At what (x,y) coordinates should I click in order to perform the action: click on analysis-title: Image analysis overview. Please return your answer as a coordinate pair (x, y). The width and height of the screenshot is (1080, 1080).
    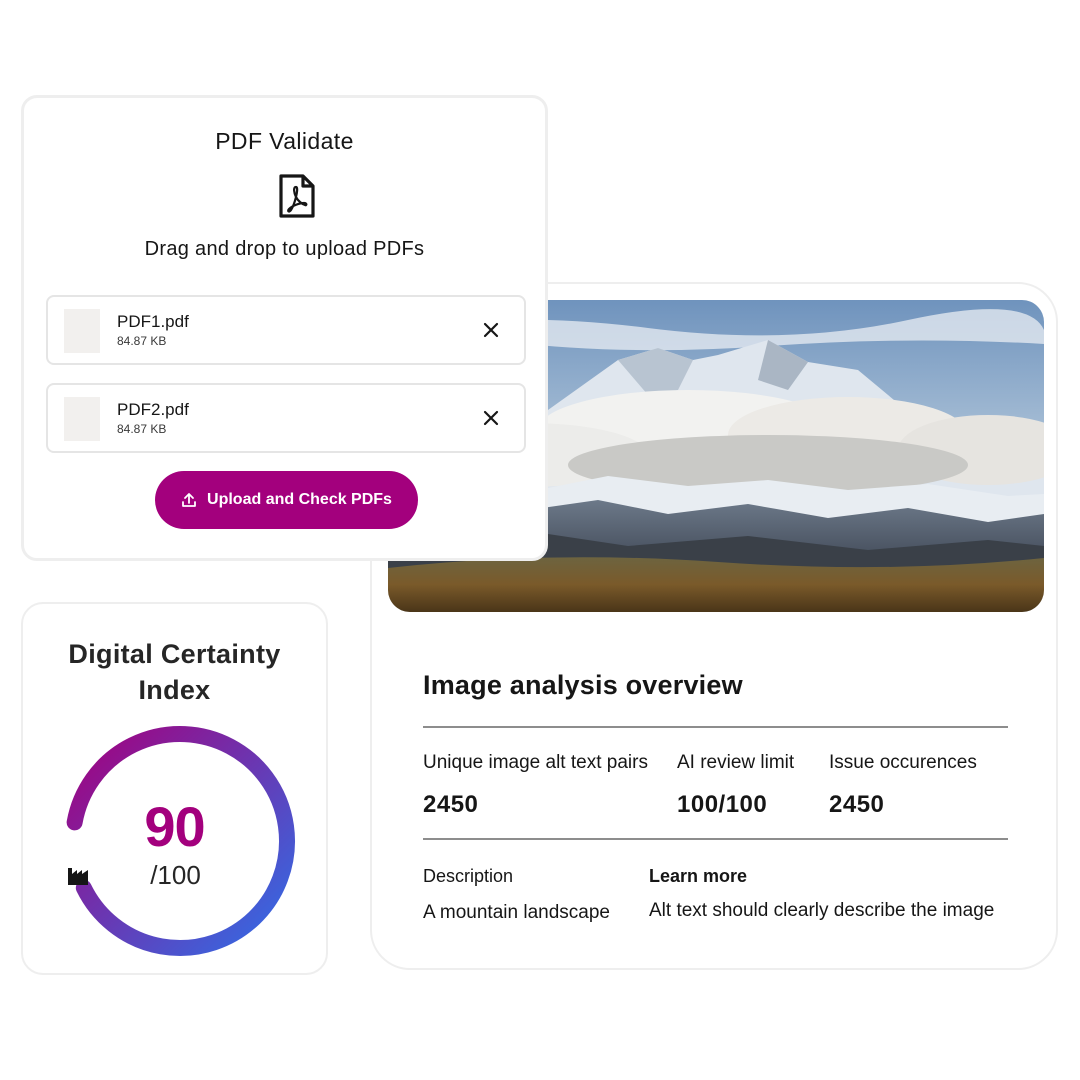
    Looking at the image, I should click on (583, 685).